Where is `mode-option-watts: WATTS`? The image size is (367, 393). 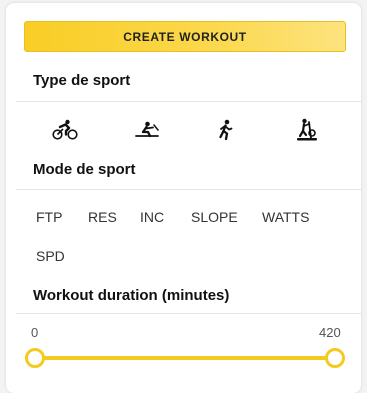 mode-option-watts: WATTS is located at coordinates (285, 217).